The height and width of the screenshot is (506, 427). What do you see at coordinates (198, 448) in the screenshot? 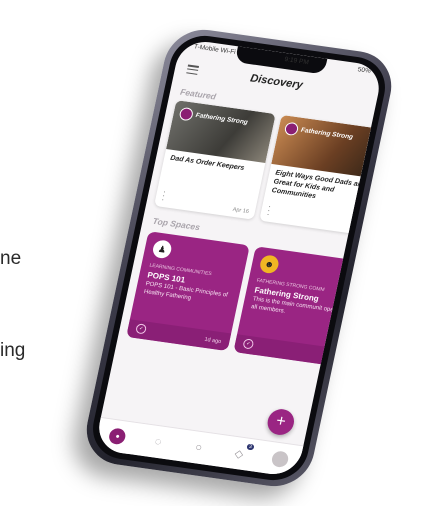
I see `search-tab-icon: ○` at bounding box center [198, 448].